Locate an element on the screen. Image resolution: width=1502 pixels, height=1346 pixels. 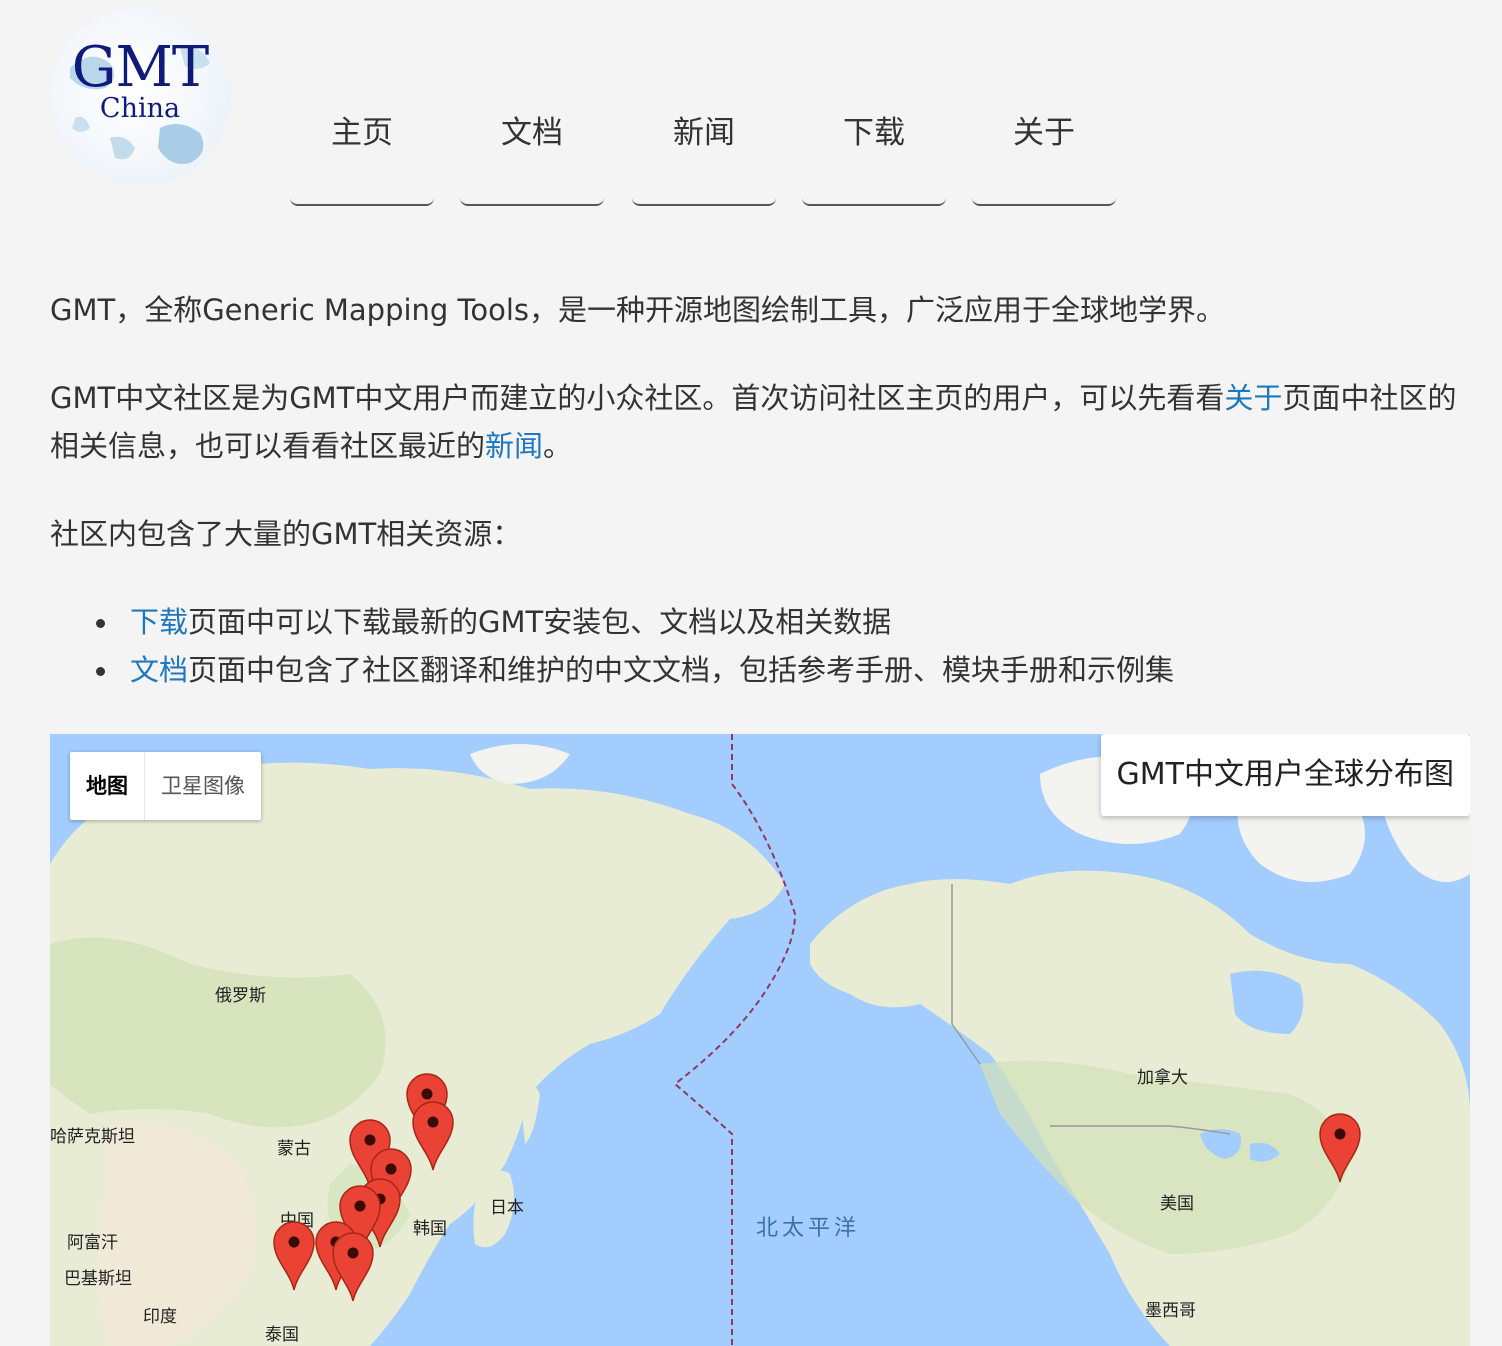
label-thailand: 泰国 is located at coordinates (282, 1335).